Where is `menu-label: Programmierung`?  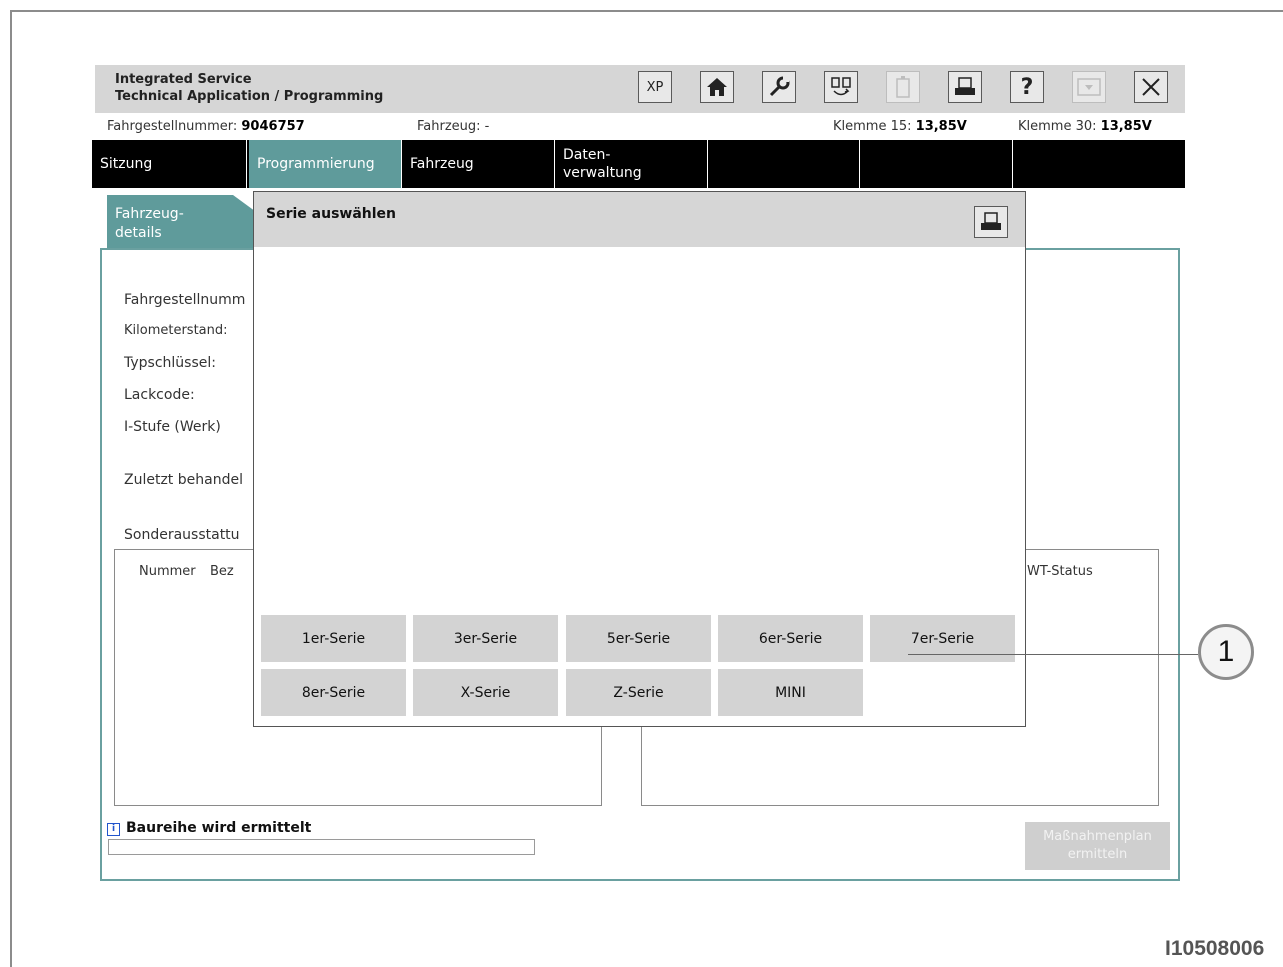
menu-label: Programmierung is located at coordinates (316, 164).